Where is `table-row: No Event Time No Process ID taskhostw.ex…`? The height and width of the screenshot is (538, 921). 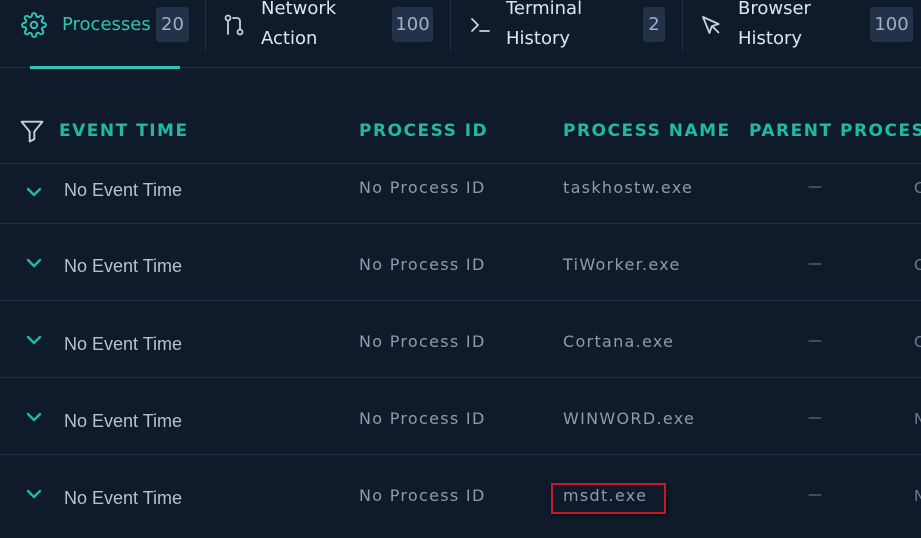
table-row: No Event Time No Process ID taskhostw.ex… is located at coordinates (460, 194).